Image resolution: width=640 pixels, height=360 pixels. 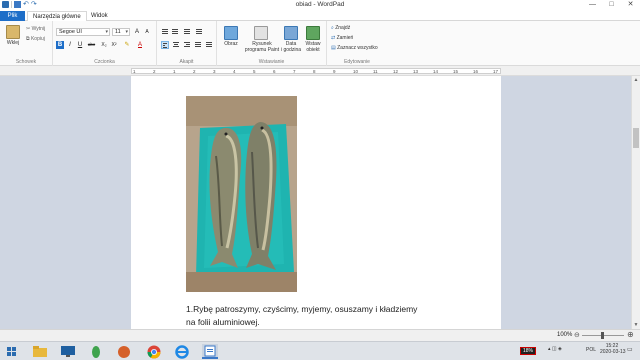 I want to click on scroll-up-icon: ▲, so click(x=636, y=80).